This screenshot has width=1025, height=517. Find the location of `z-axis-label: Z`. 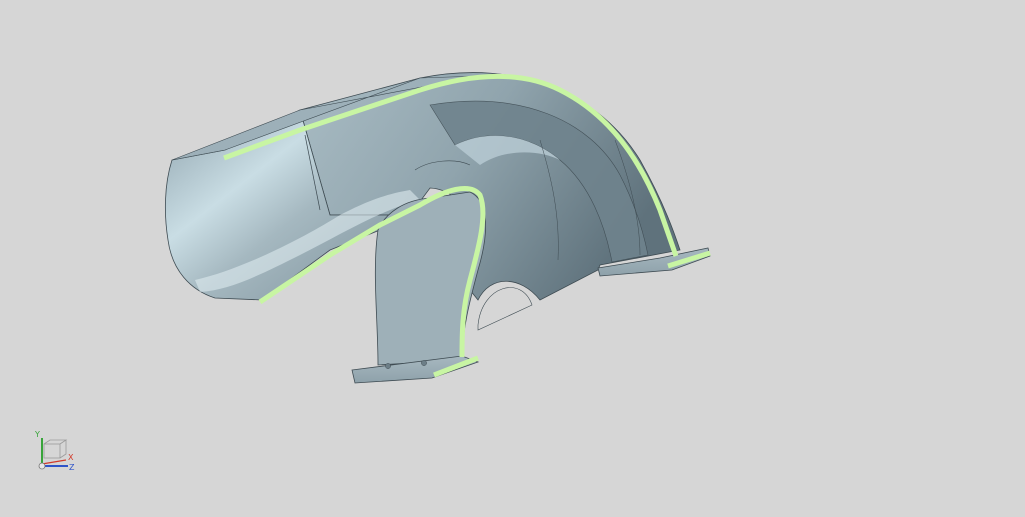

z-axis-label: Z is located at coordinates (72, 467).